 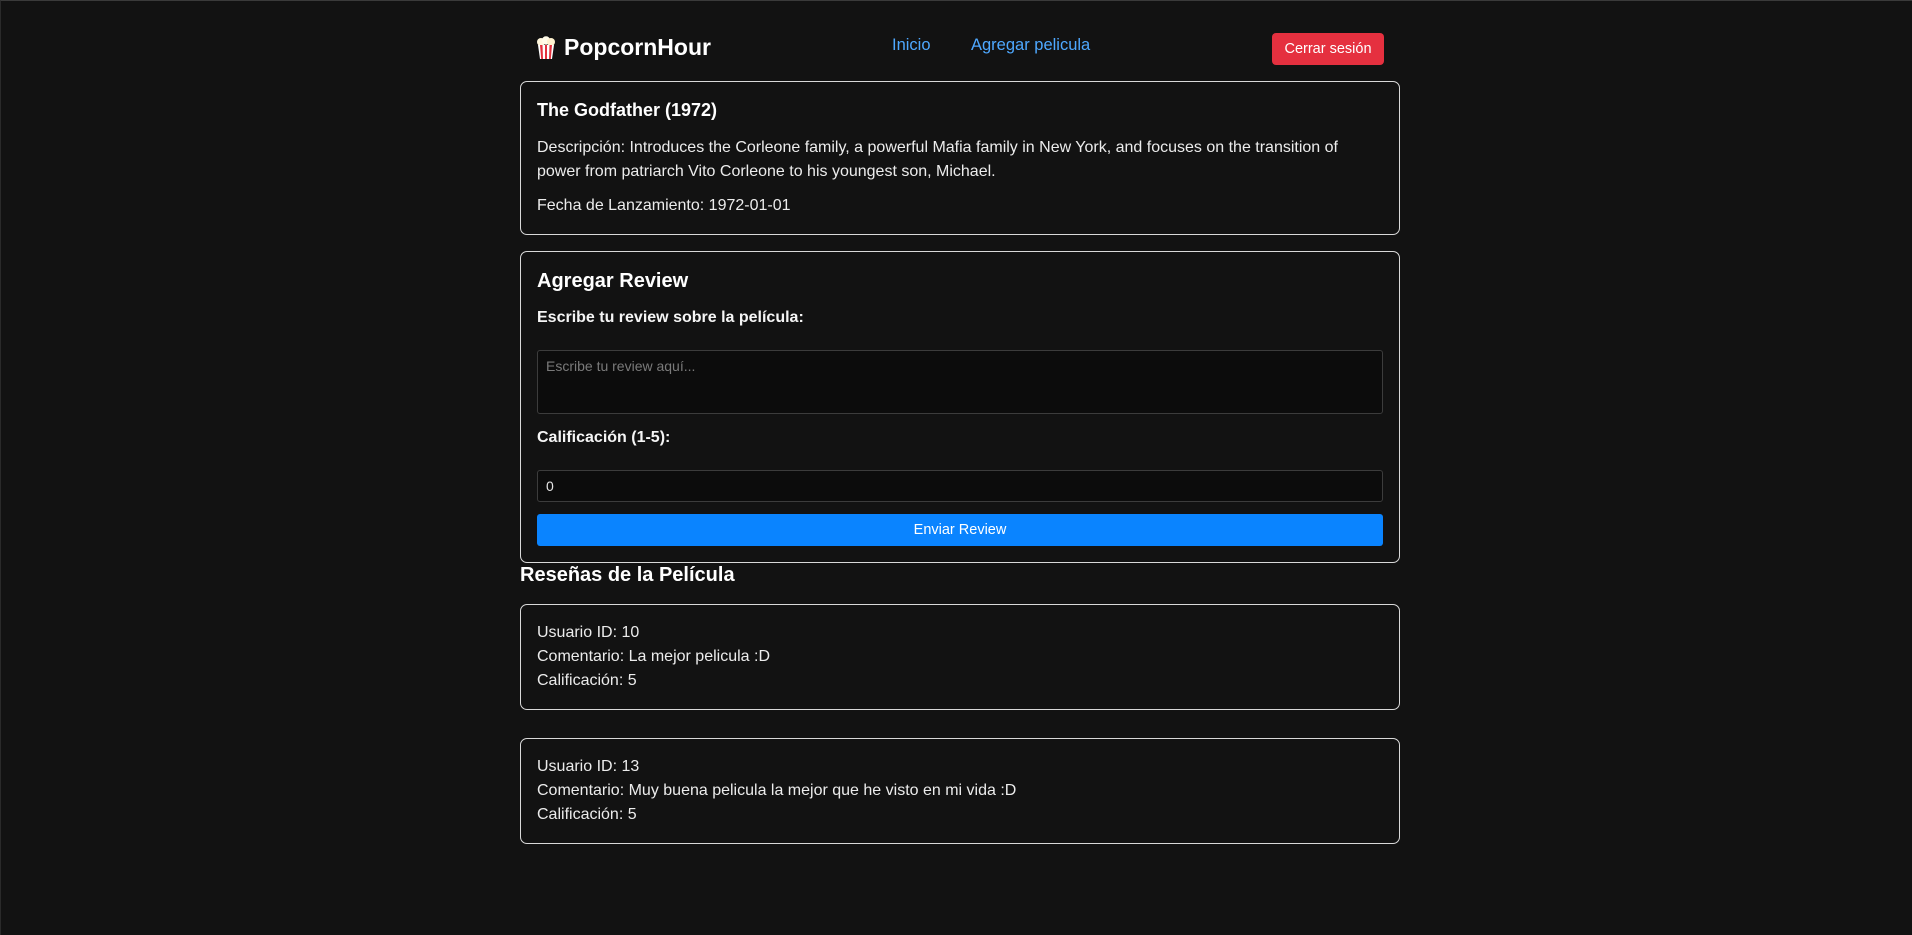 What do you see at coordinates (604, 437) in the screenshot?
I see `rating-label: Calificación (1-5):` at bounding box center [604, 437].